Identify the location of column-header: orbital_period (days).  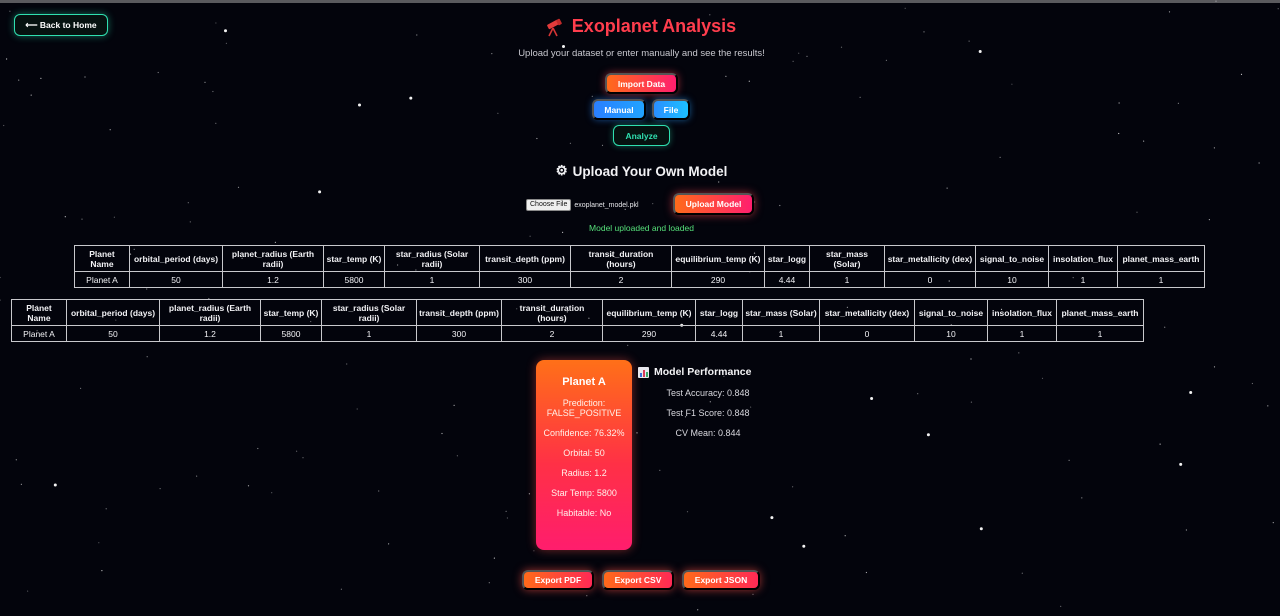
(113, 312).